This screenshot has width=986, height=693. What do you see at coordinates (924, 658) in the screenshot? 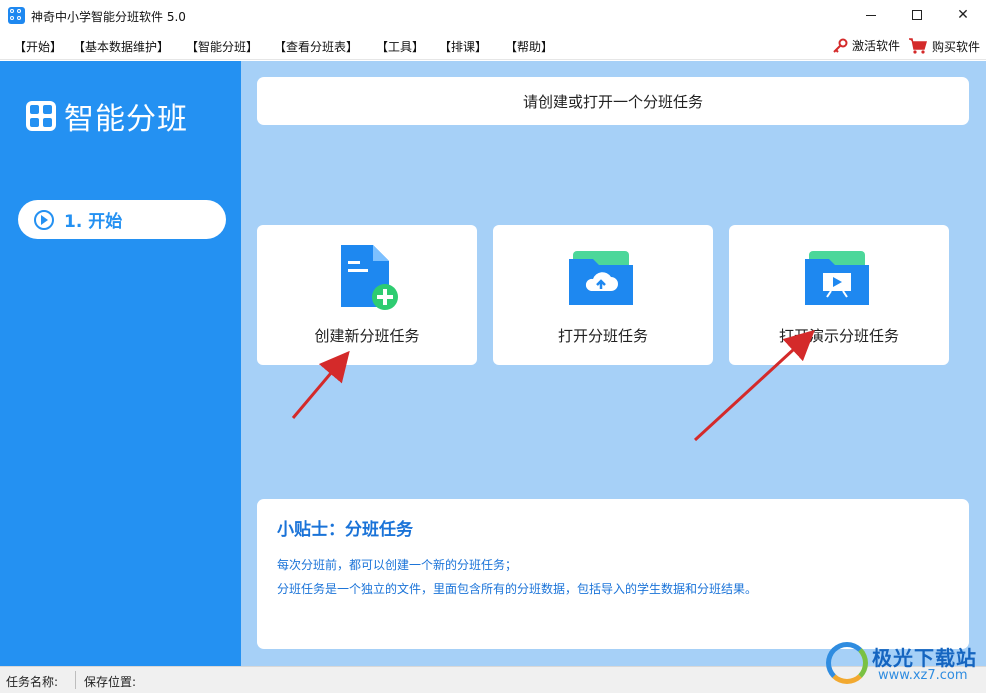
I see `watermark-text: 极光下载站` at bounding box center [924, 658].